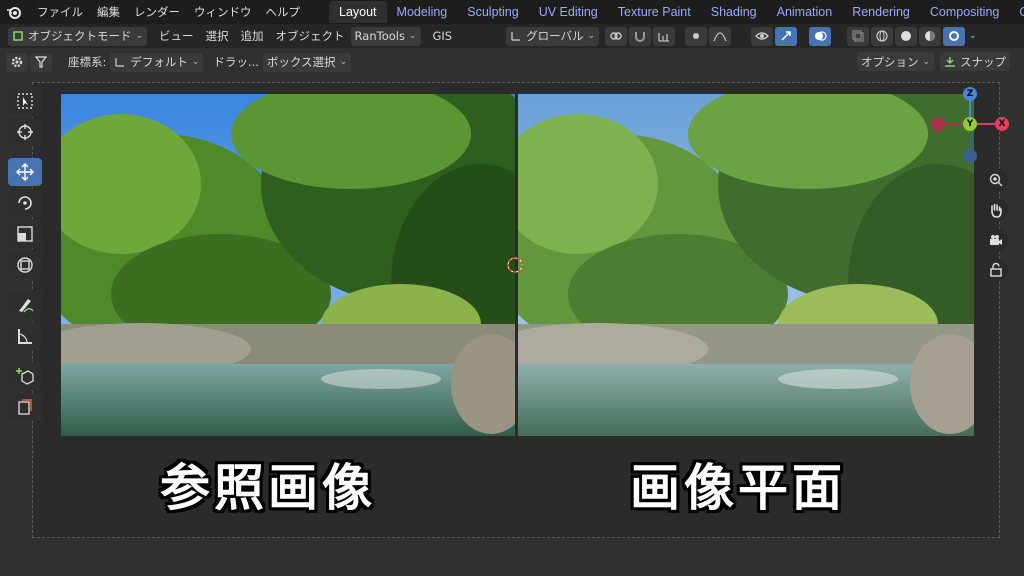  I want to click on cursor-tool, so click(25, 132).